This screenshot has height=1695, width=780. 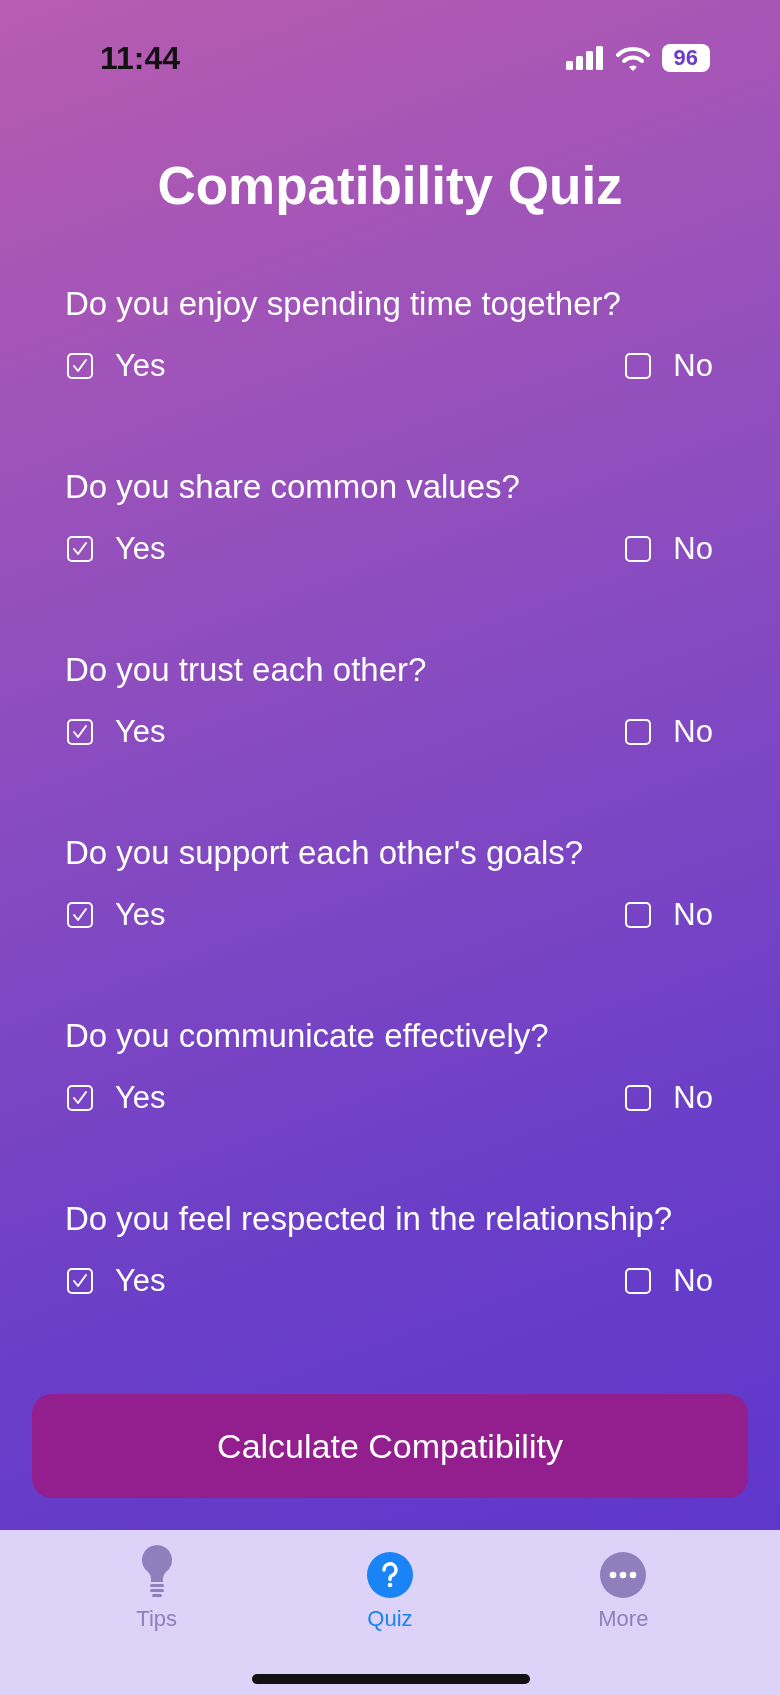 I want to click on wifi-icon, so click(x=632, y=58).